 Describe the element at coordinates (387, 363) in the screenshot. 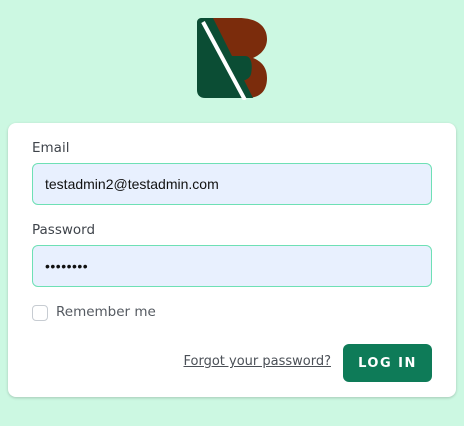

I see `login-button: LOG IN` at that location.